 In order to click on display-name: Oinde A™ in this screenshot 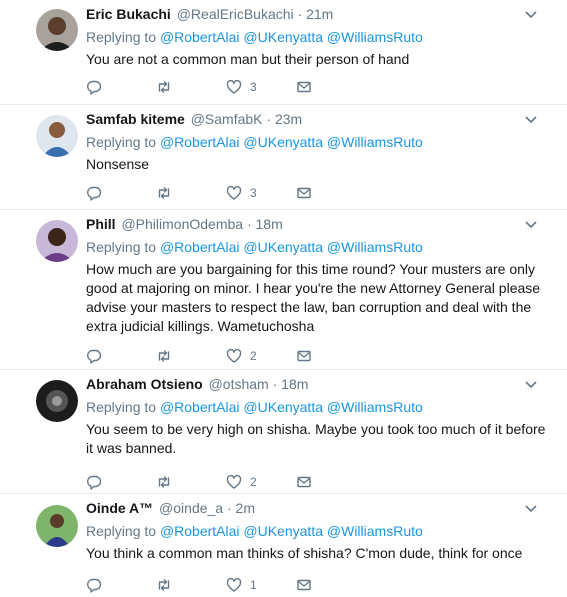, I will do `click(119, 508)`.